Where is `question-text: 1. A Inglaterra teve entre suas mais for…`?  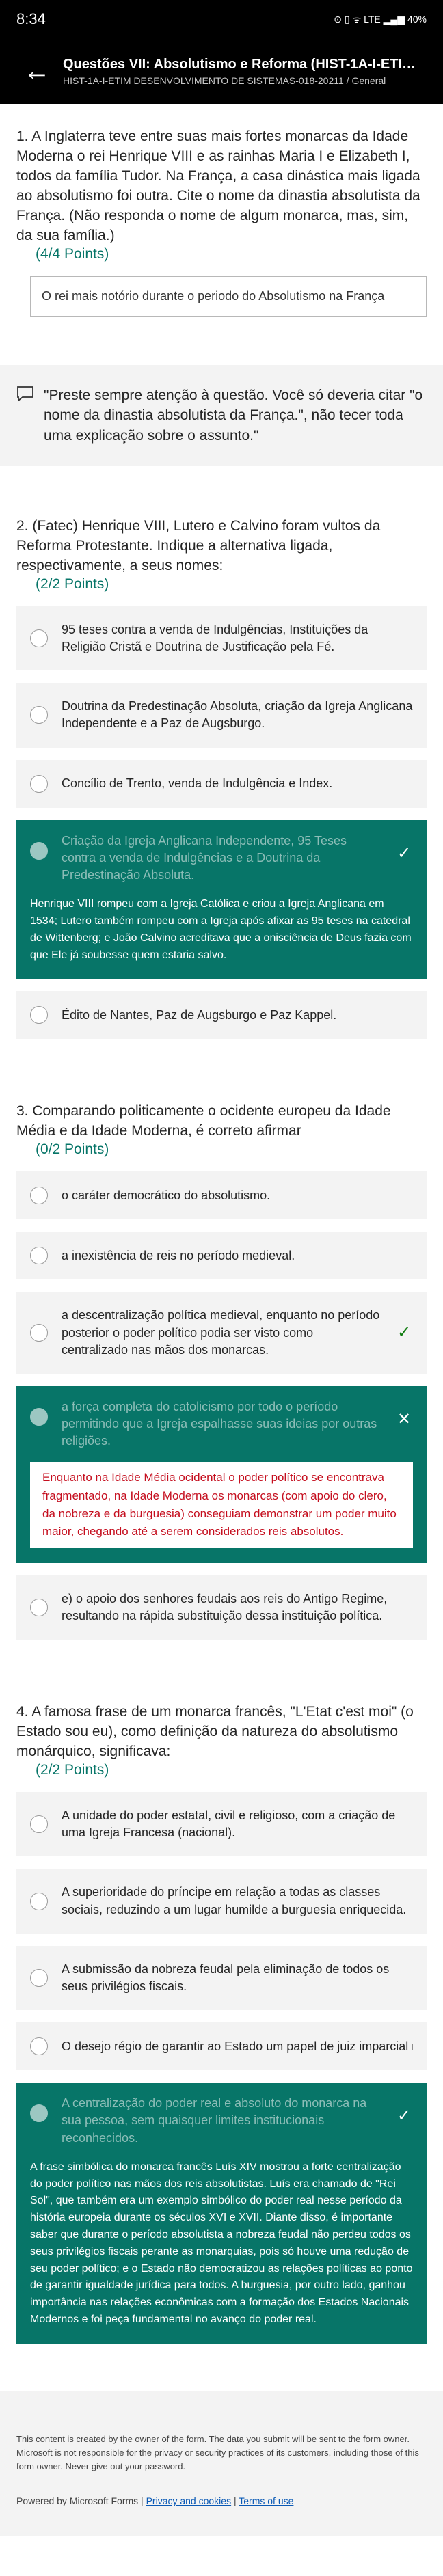 question-text: 1. A Inglaterra teve entre suas mais for… is located at coordinates (218, 186).